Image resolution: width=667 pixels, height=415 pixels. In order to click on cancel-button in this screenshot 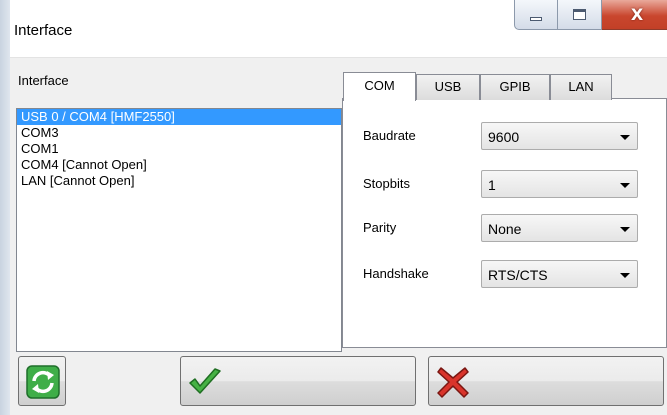, I will do `click(546, 381)`.